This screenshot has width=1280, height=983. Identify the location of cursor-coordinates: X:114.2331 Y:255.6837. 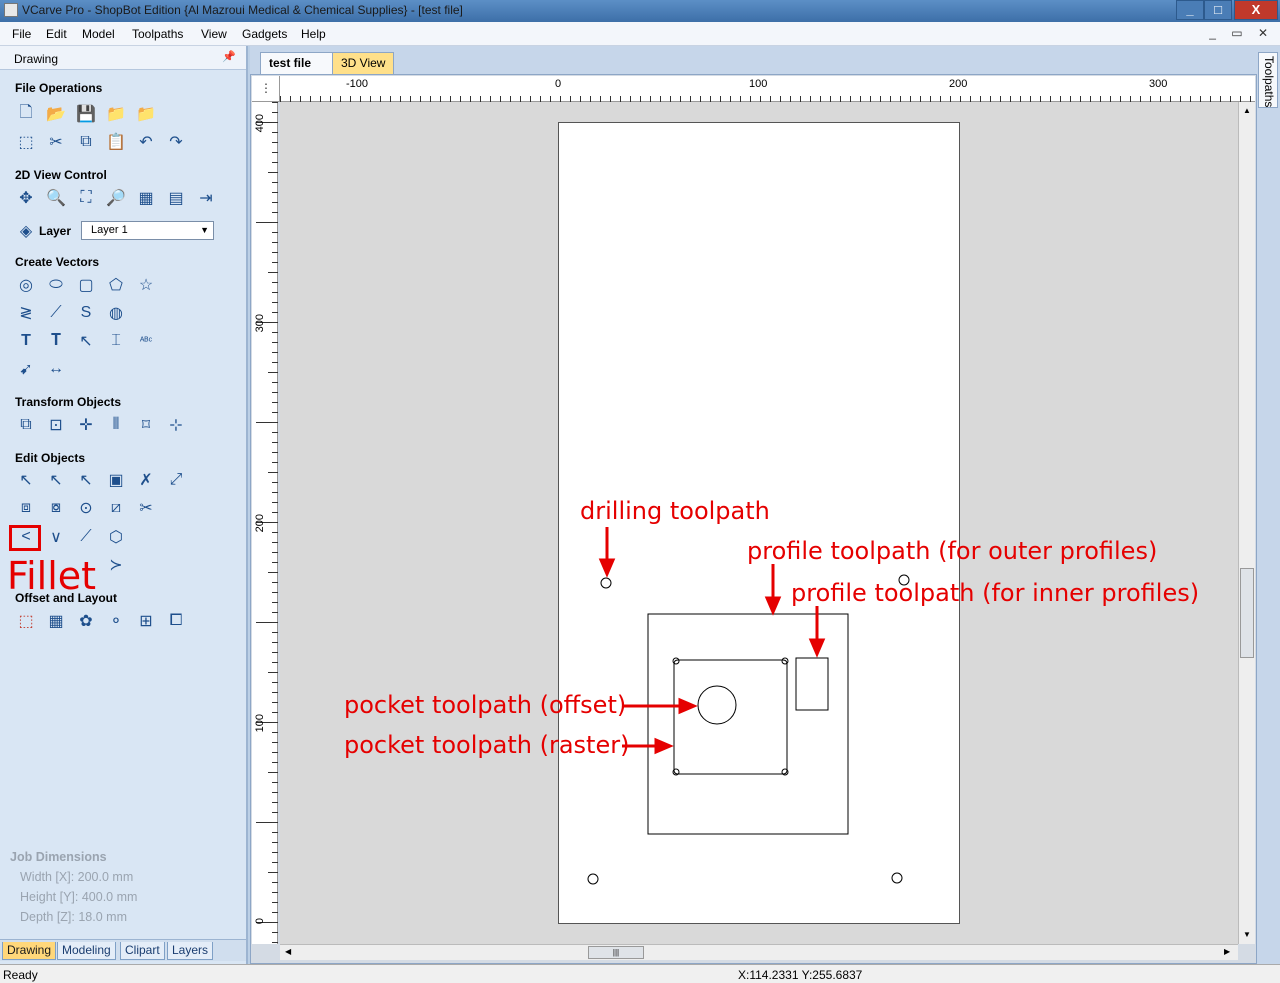
(800, 975).